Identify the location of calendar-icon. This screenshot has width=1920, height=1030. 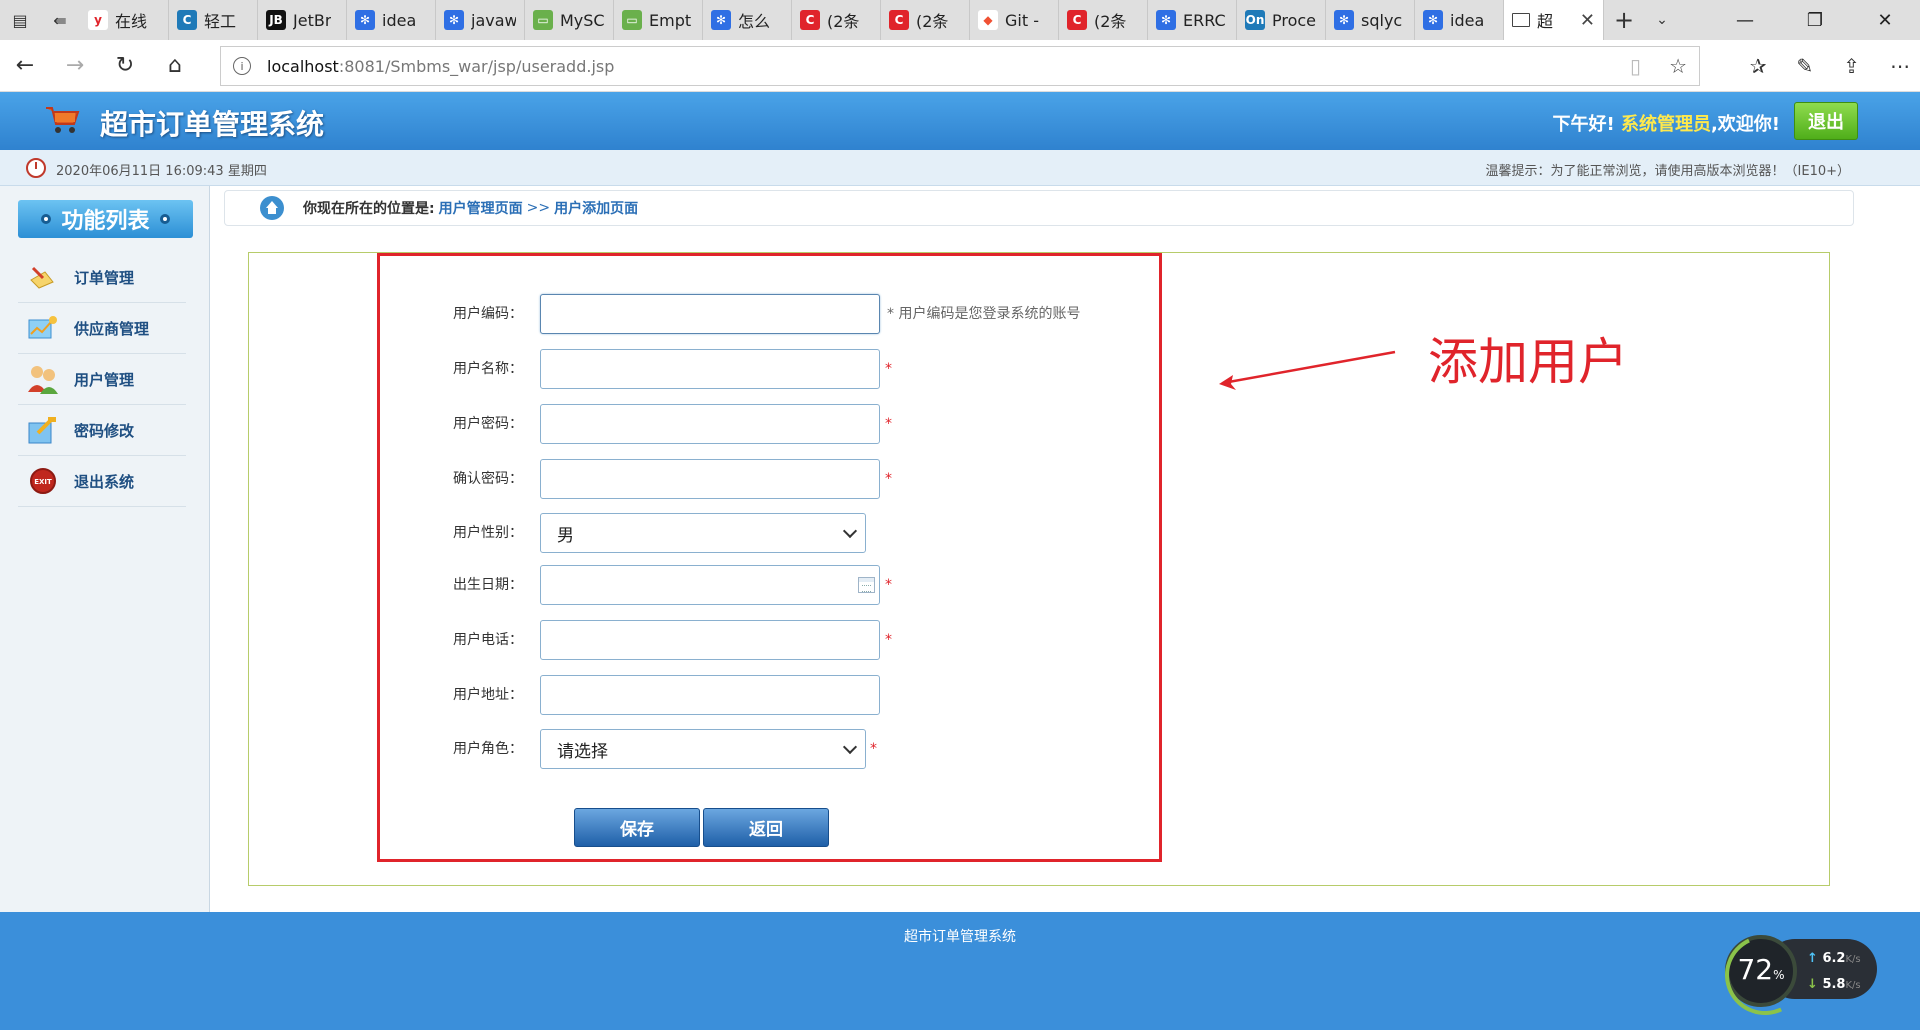
(866, 585).